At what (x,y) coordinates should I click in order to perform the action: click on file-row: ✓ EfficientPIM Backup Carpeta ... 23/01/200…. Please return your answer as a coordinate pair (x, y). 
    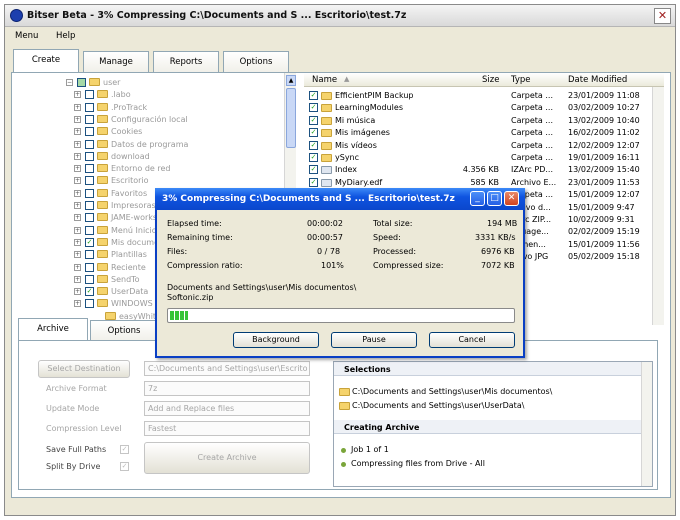
    Looking at the image, I should click on (484, 96).